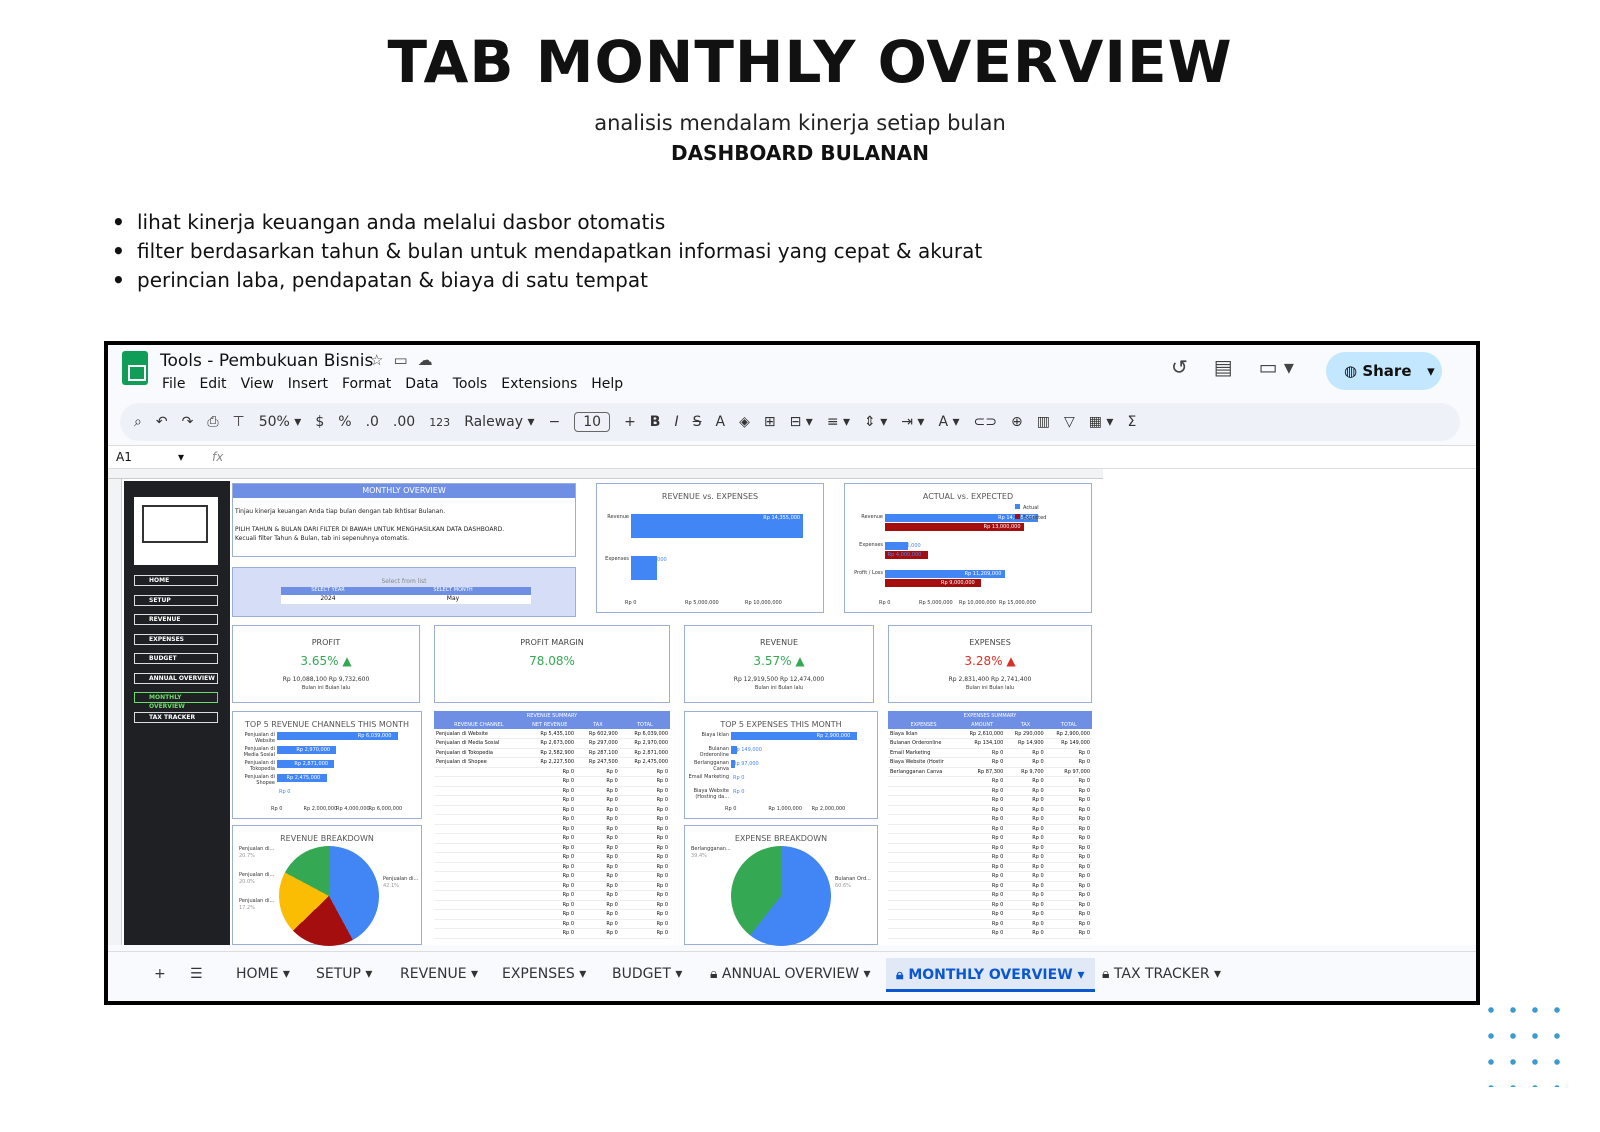 Image resolution: width=1600 pixels, height=1132 pixels. What do you see at coordinates (328, 599) in the screenshot?
I see `year-select: 2024` at bounding box center [328, 599].